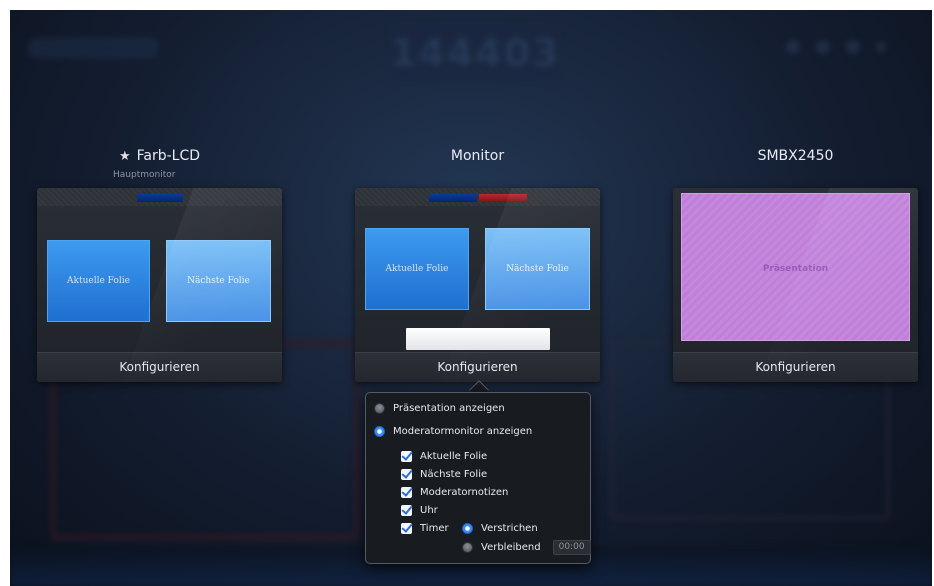 This screenshot has width=934, height=586. What do you see at coordinates (444, 456) in the screenshot?
I see `checkbox-current-slide: Aktuelle Folie` at bounding box center [444, 456].